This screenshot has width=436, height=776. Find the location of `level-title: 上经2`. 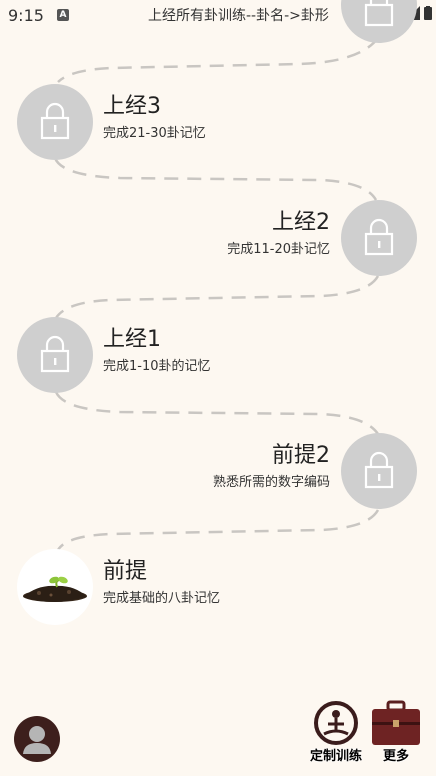

level-title: 上经2 is located at coordinates (301, 222).